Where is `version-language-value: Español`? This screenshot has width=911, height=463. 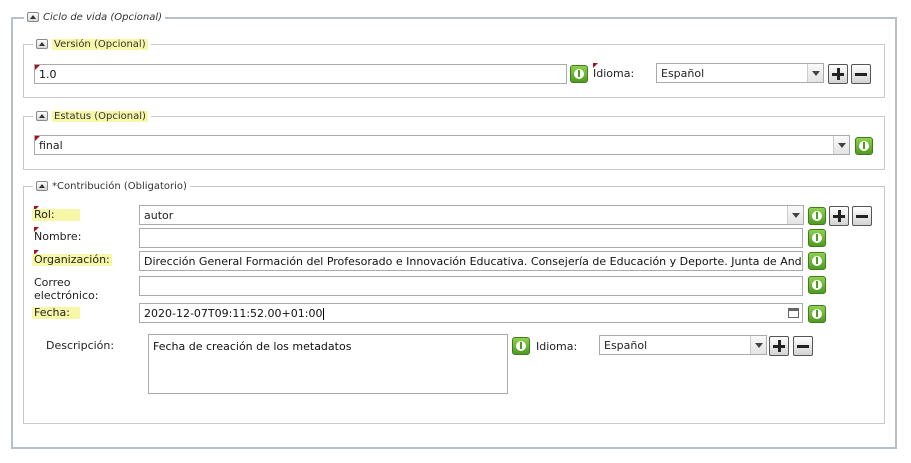 version-language-value: Español is located at coordinates (683, 73).